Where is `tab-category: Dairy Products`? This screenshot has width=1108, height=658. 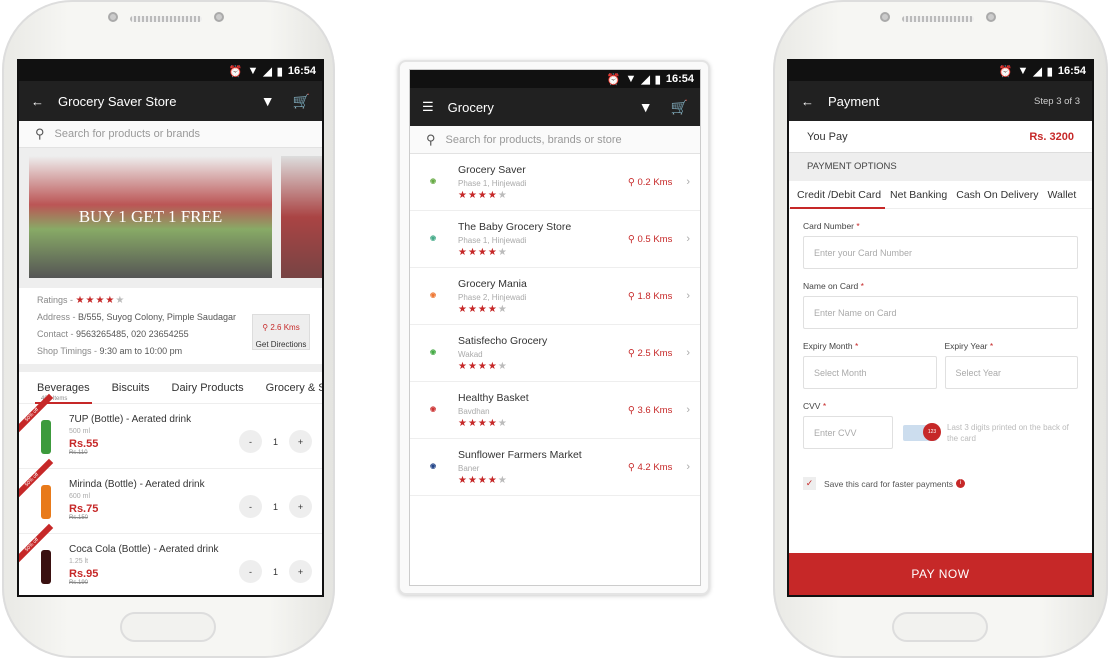 tab-category: Dairy Products is located at coordinates (208, 388).